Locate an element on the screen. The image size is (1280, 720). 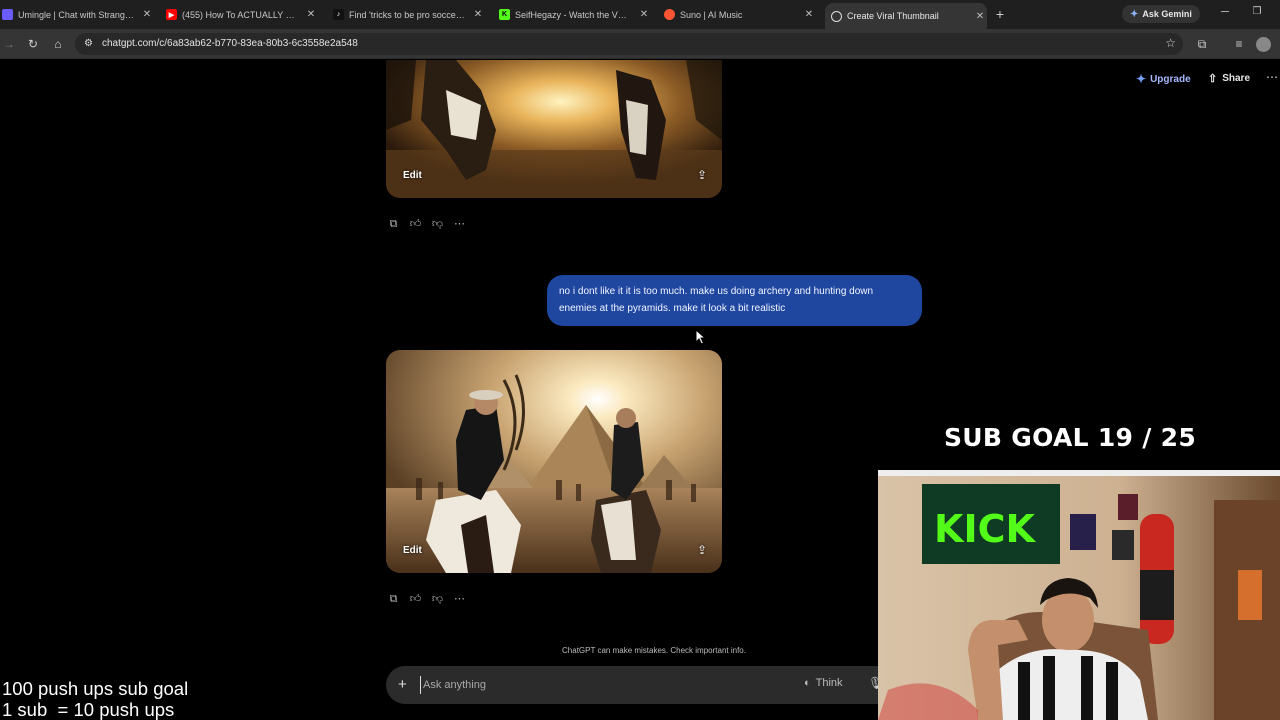
gemini-sparkle-icon: ✦ is located at coordinates (1134, 14).